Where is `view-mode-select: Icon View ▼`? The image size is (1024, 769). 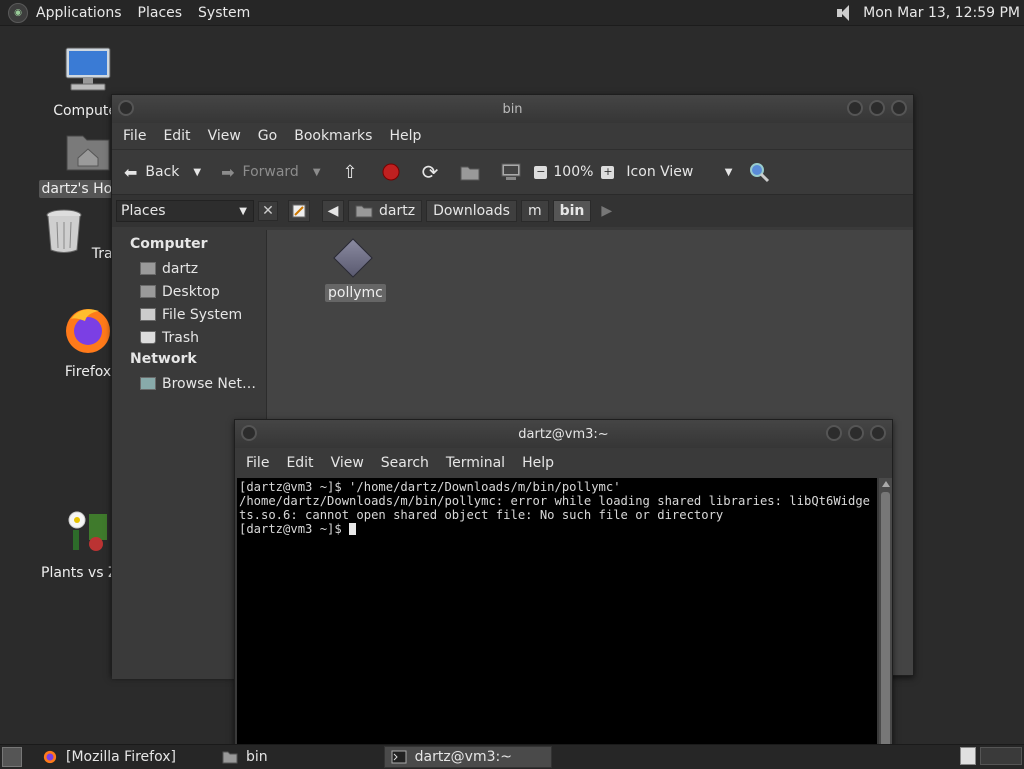 view-mode-select: Icon View ▼ is located at coordinates (679, 172).